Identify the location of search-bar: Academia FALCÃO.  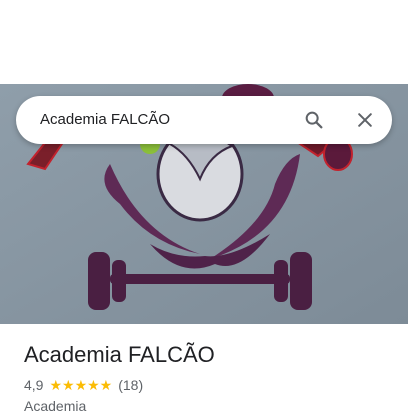
(204, 120).